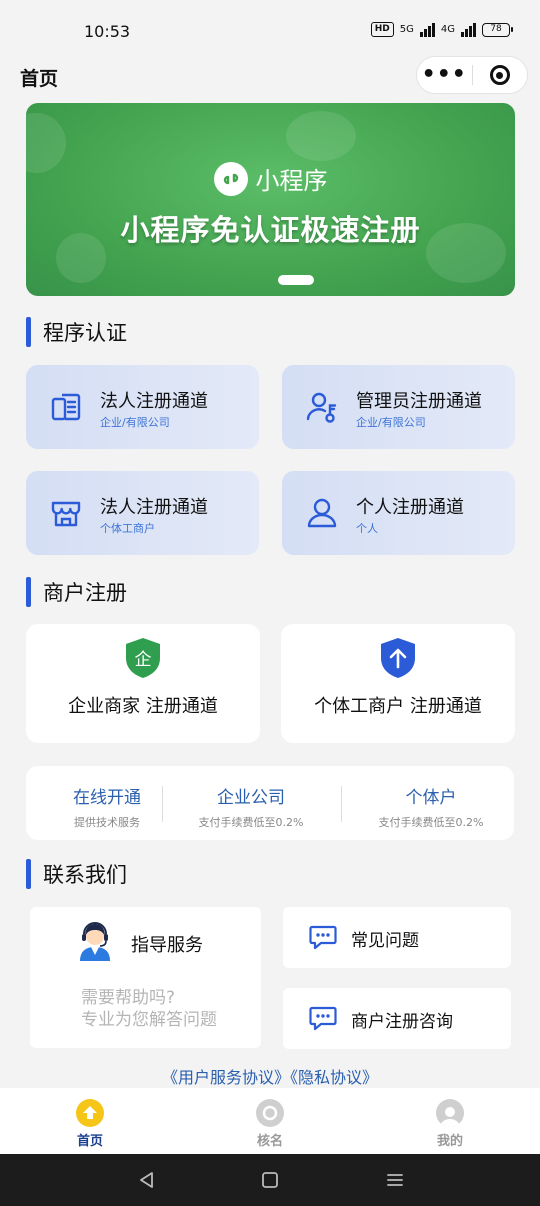 The height and width of the screenshot is (1206, 540). What do you see at coordinates (107, 798) in the screenshot?
I see `feature-title: 在线开通` at bounding box center [107, 798].